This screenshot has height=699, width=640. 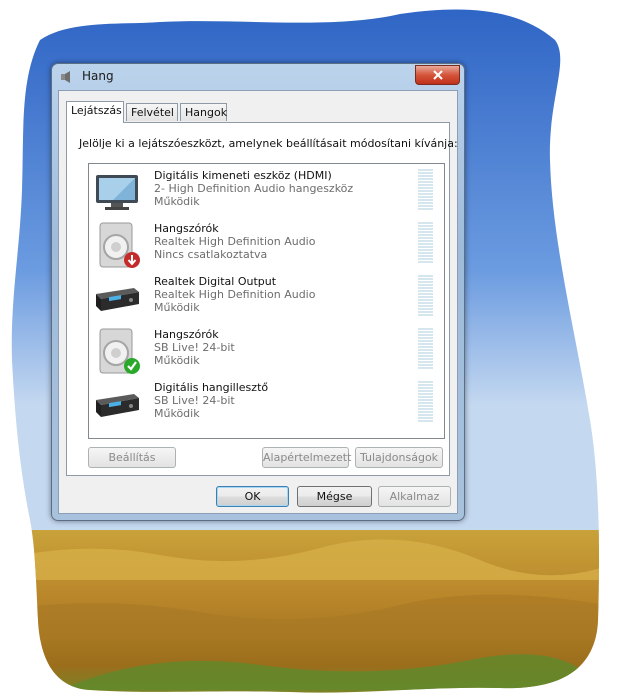 I want to click on close-icon, so click(x=437, y=75).